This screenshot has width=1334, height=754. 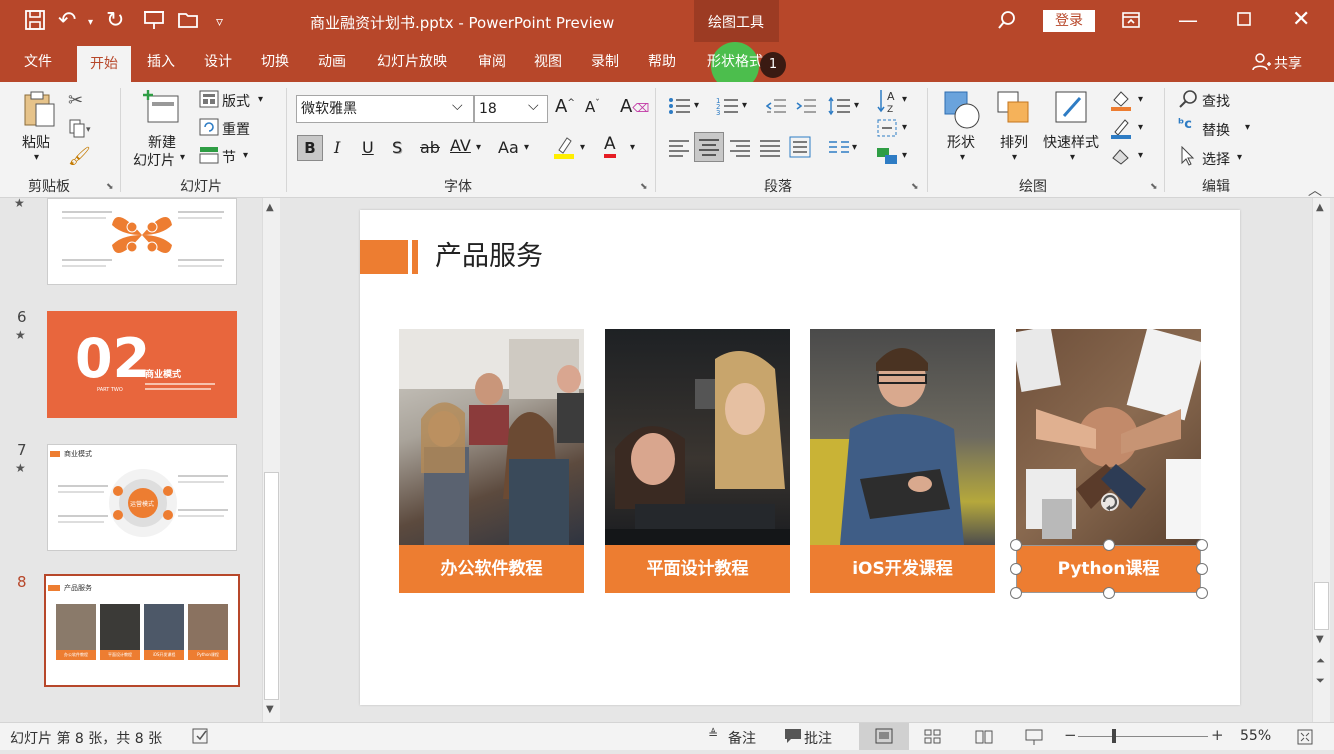 What do you see at coordinates (1321, 460) in the screenshot?
I see `slide-scrollbar: ▲ ▼ ⏶ ⏷` at bounding box center [1321, 460].